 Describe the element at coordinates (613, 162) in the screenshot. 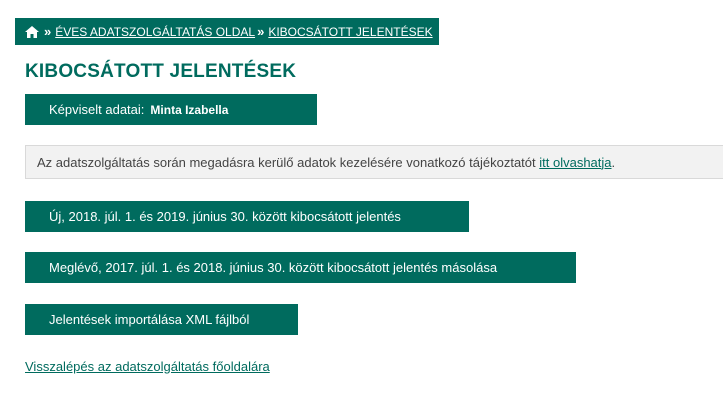

I see `privacy-notice-suffix: .` at that location.